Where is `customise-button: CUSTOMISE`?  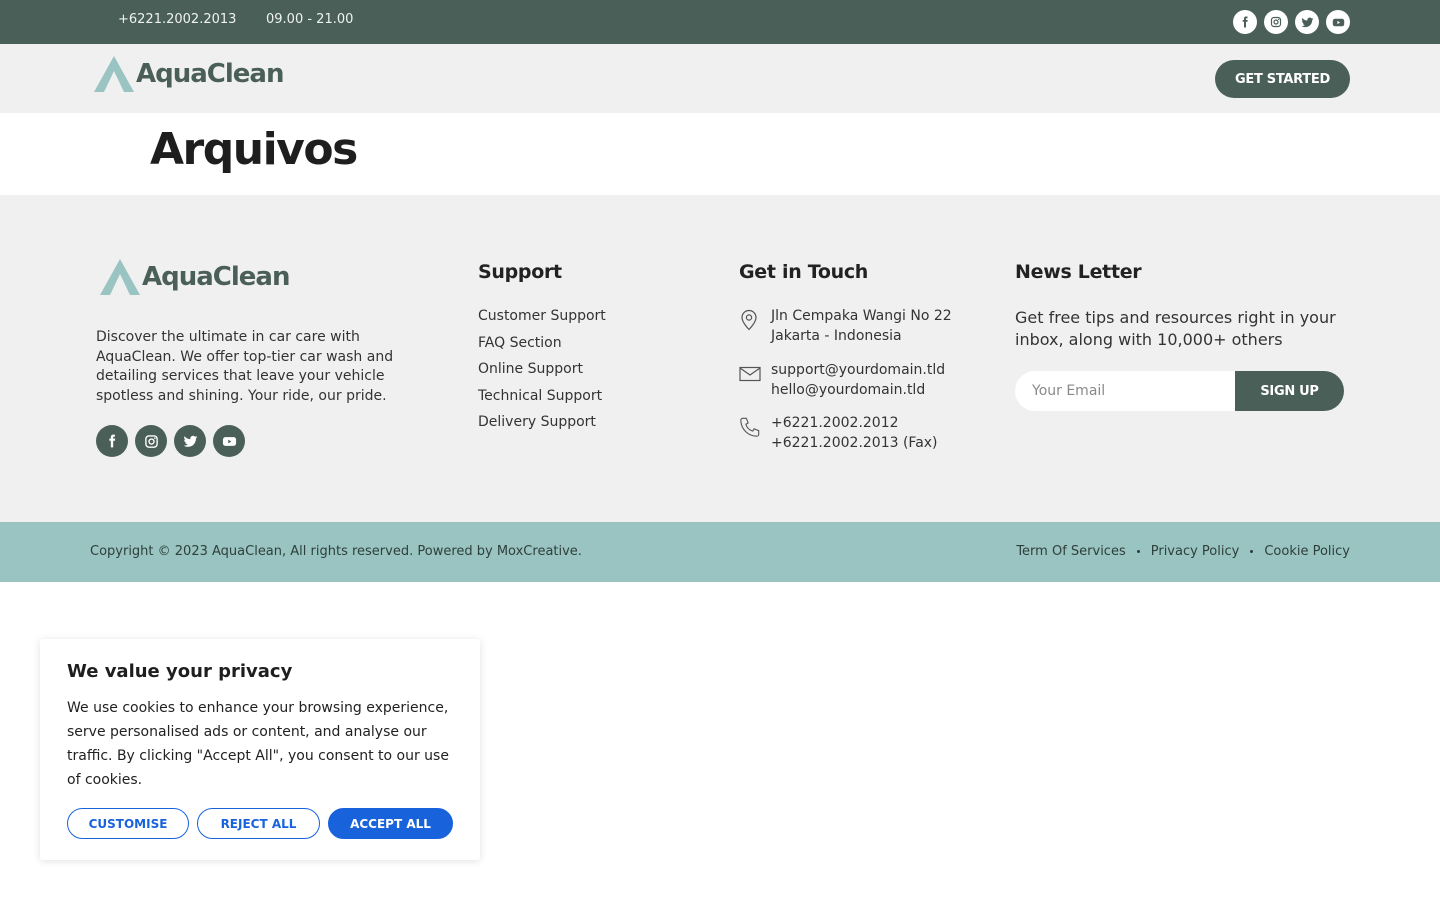 customise-button: CUSTOMISE is located at coordinates (128, 823).